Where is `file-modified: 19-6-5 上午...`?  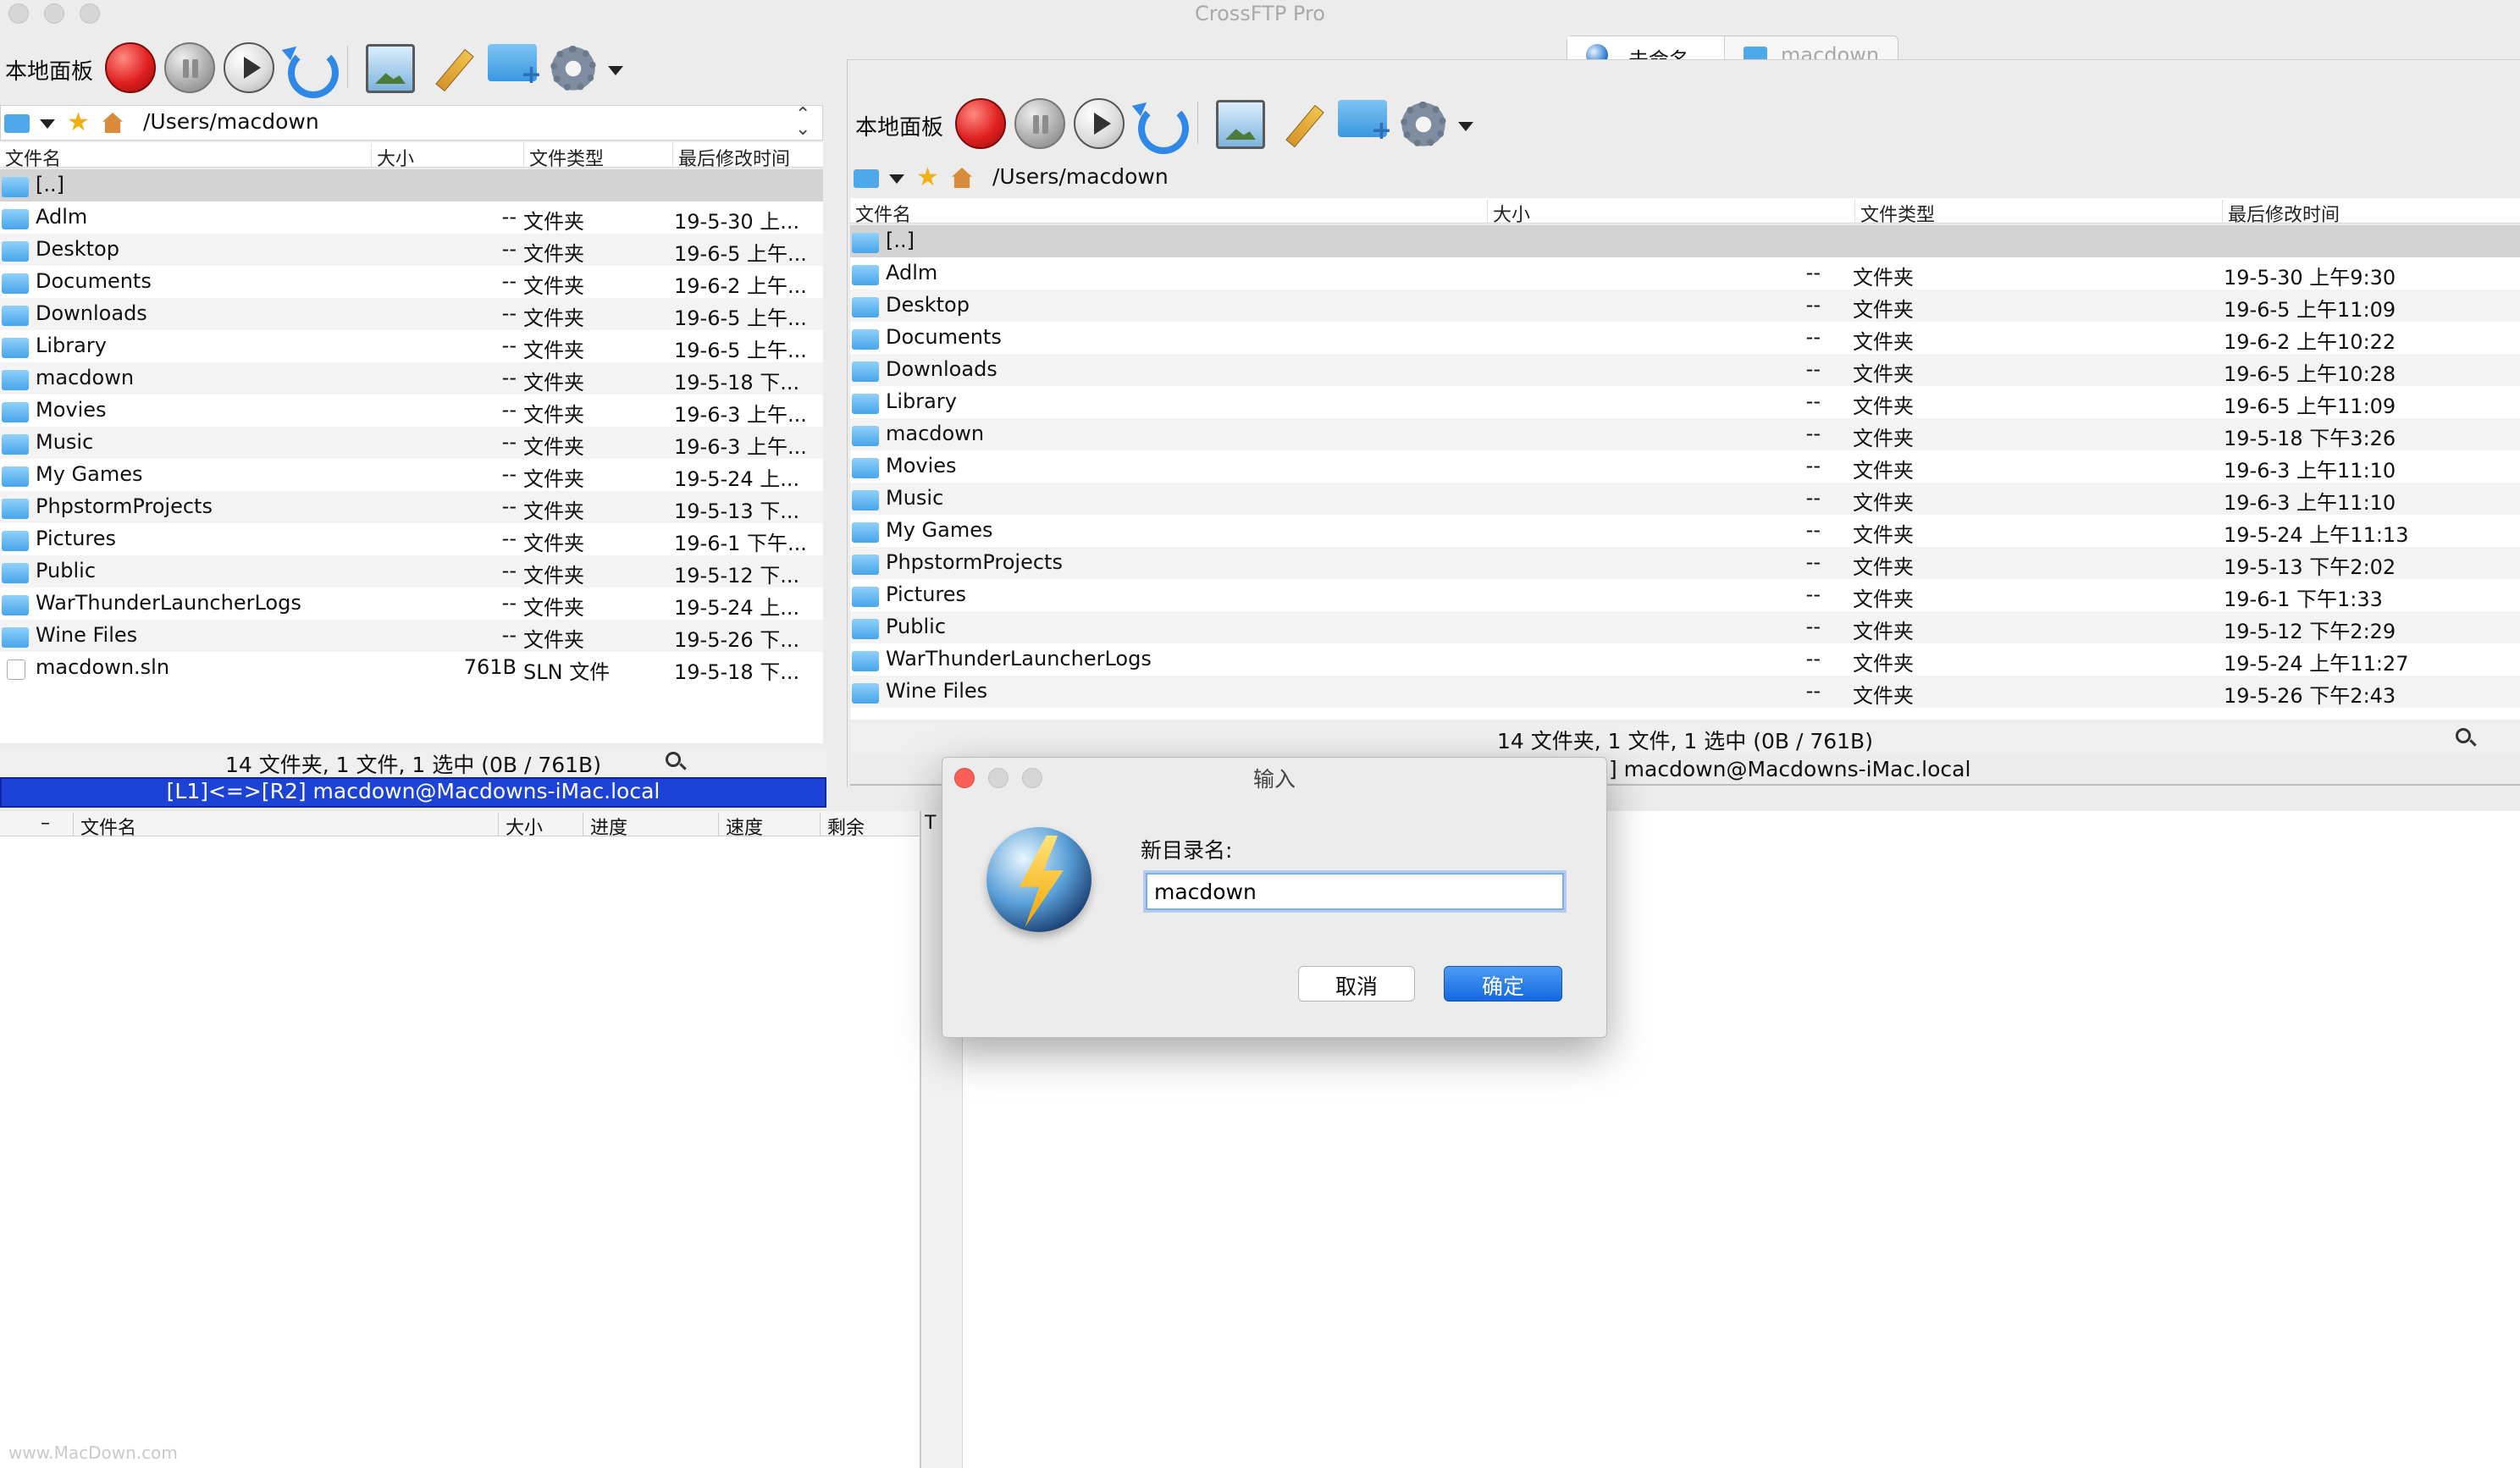 file-modified: 19-6-5 上午... is located at coordinates (741, 351).